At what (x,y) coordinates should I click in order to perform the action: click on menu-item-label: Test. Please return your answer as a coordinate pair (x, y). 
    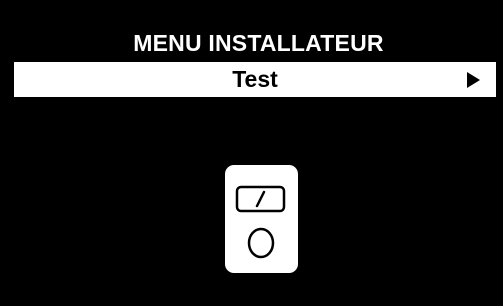
    Looking at the image, I should click on (255, 79).